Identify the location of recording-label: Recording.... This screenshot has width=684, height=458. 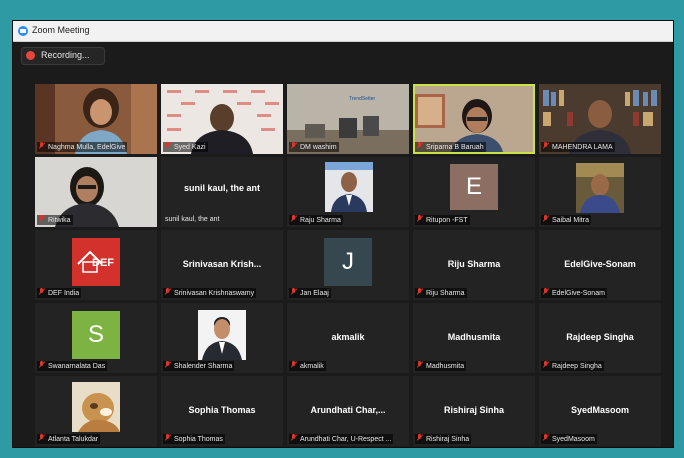
(65, 55).